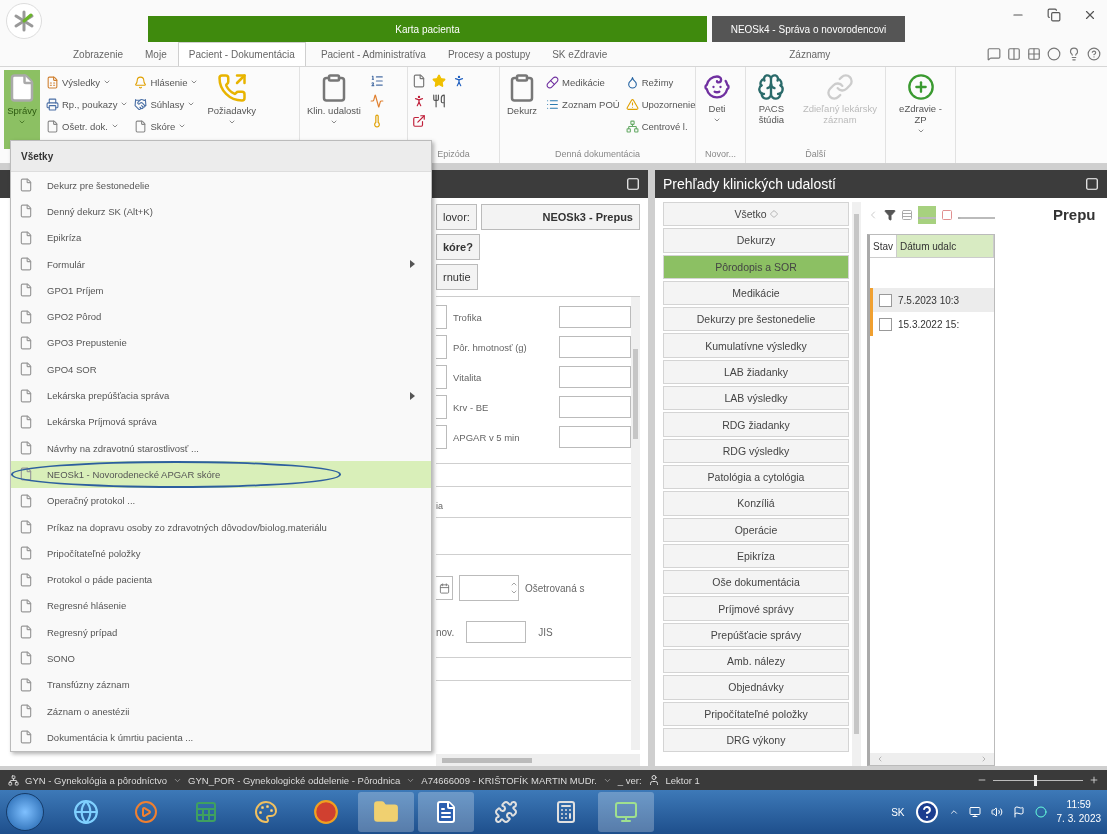 The height and width of the screenshot is (834, 1107). I want to click on ribbon-button: Deti, so click(717, 109).